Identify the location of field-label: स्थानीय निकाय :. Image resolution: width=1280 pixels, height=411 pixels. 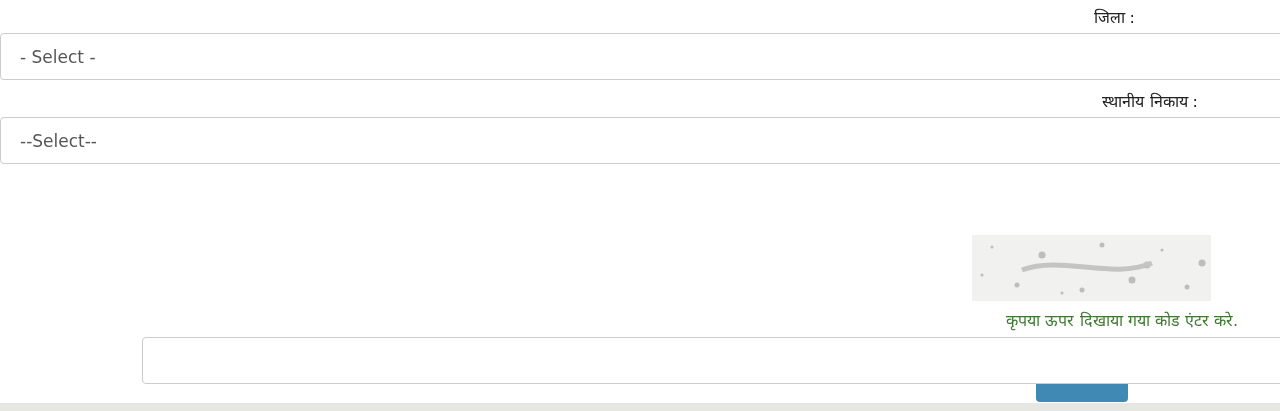
(1150, 101).